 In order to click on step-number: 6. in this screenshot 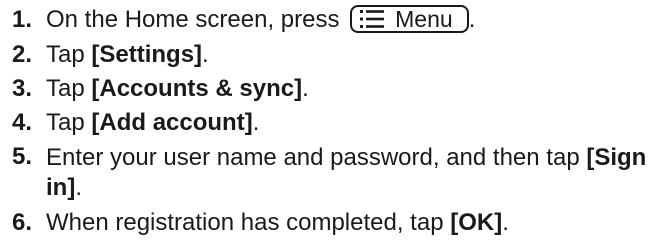, I will do `click(22, 222)`.